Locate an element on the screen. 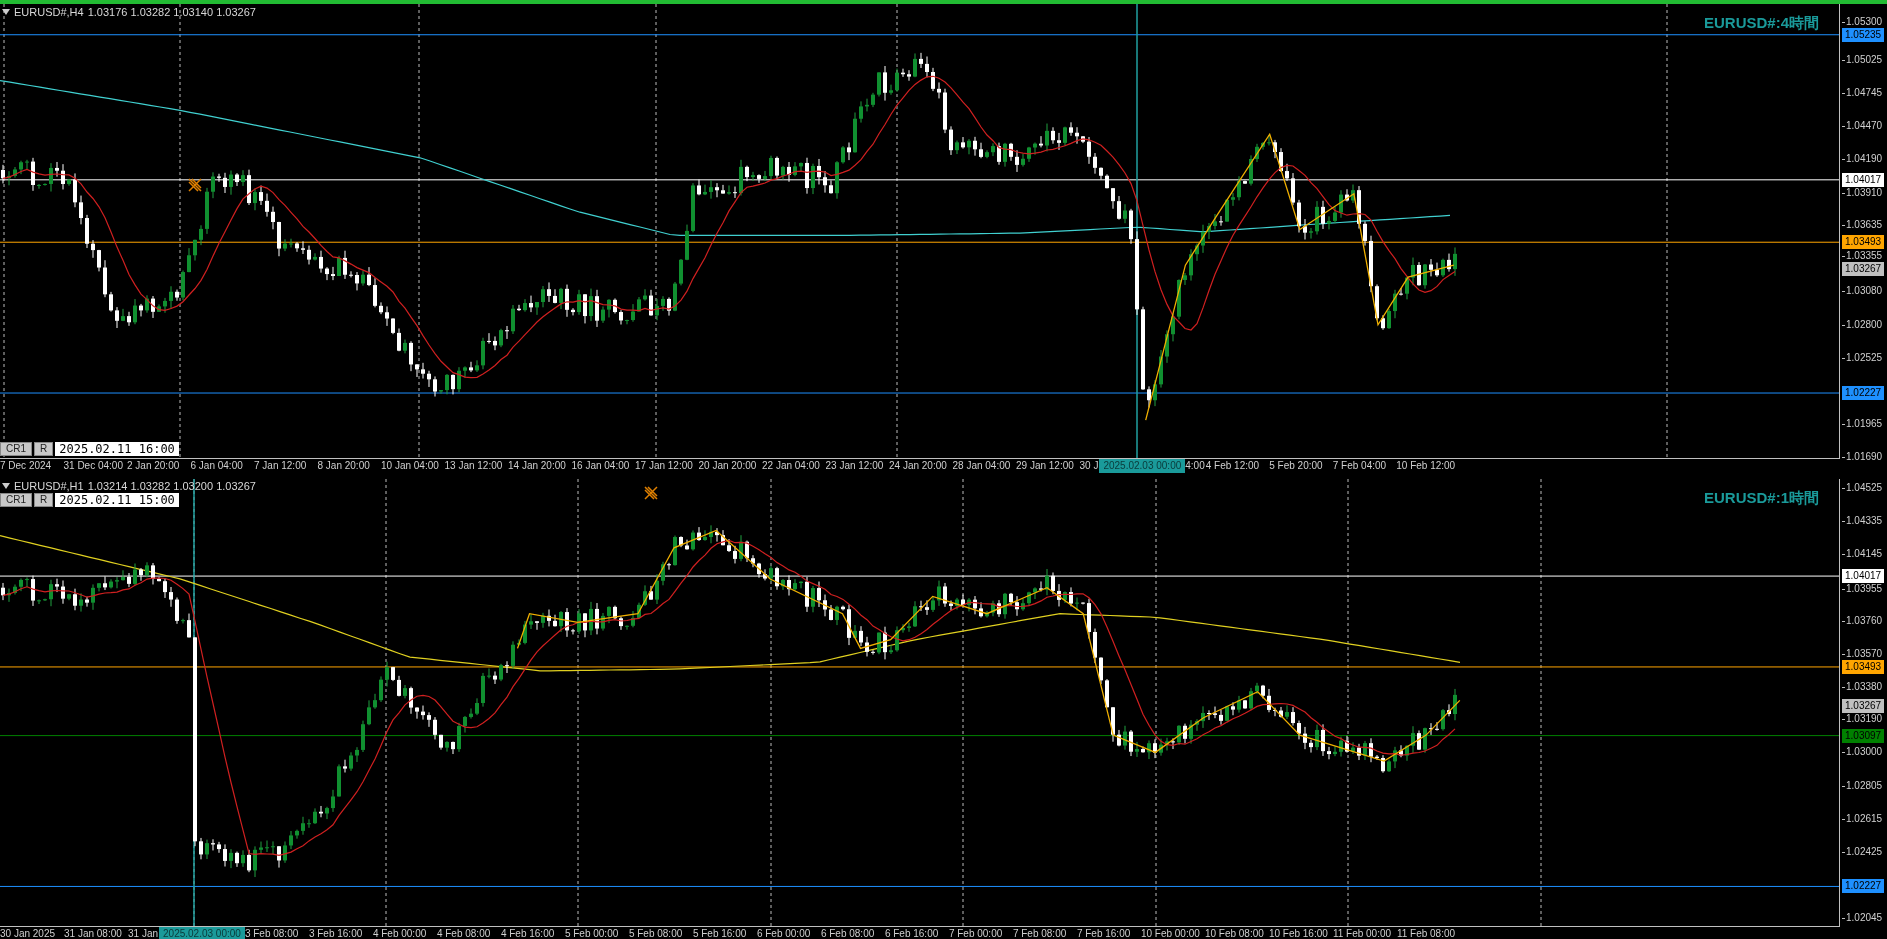  price-quote: 1.03176 1.03282 1.03140 1.03267 is located at coordinates (171, 12).